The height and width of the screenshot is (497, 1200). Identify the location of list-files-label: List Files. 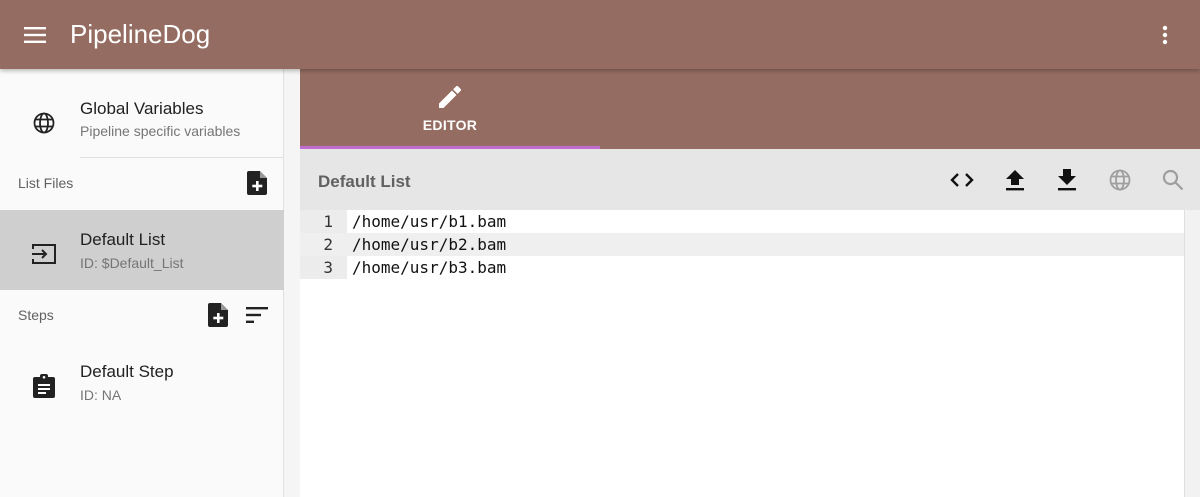
(46, 183).